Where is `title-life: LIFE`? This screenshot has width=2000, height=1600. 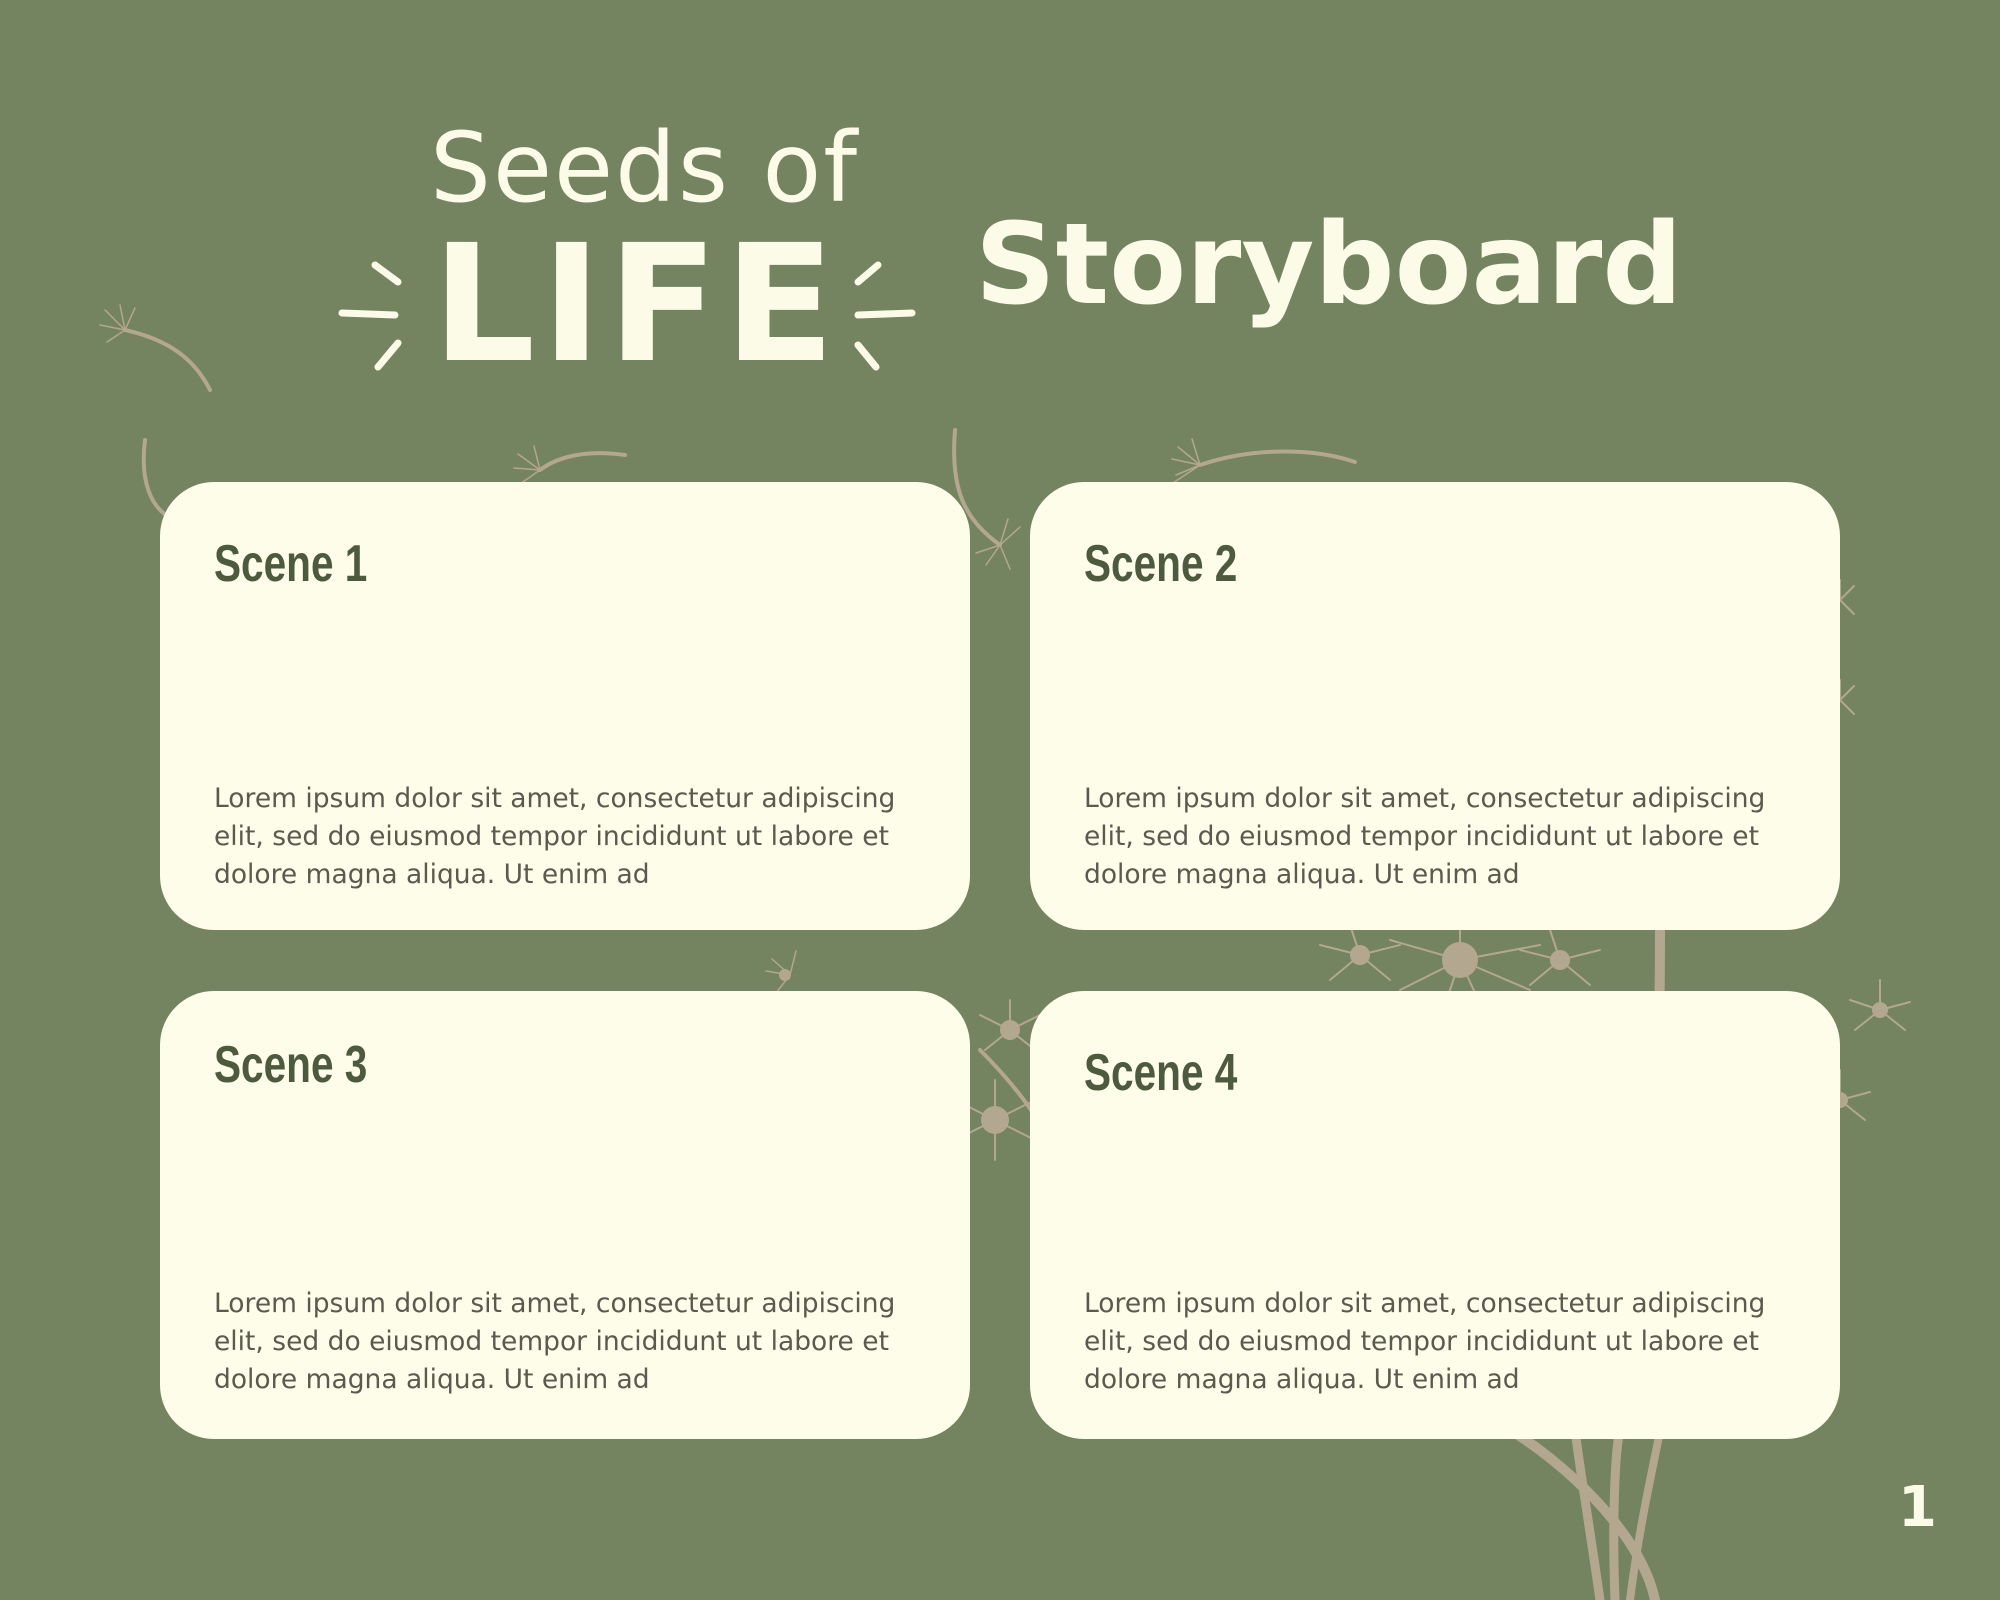
title-life: LIFE is located at coordinates (636, 305).